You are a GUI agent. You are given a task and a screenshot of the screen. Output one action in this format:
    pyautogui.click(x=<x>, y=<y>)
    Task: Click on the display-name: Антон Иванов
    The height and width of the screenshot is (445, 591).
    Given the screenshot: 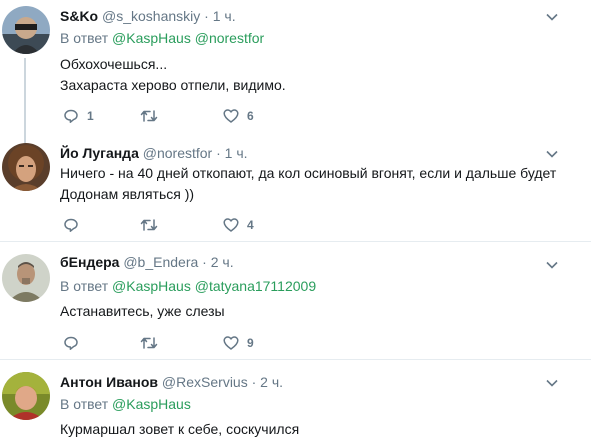 What is the action you would take?
    pyautogui.click(x=109, y=382)
    